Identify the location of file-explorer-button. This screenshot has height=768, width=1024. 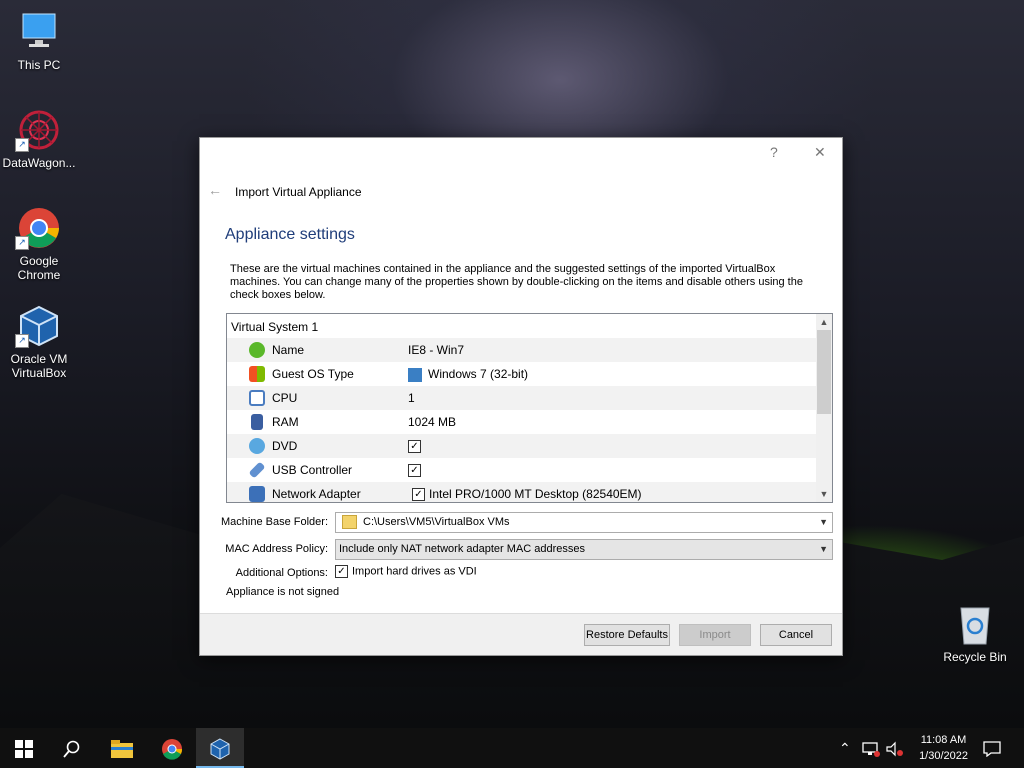
(122, 748).